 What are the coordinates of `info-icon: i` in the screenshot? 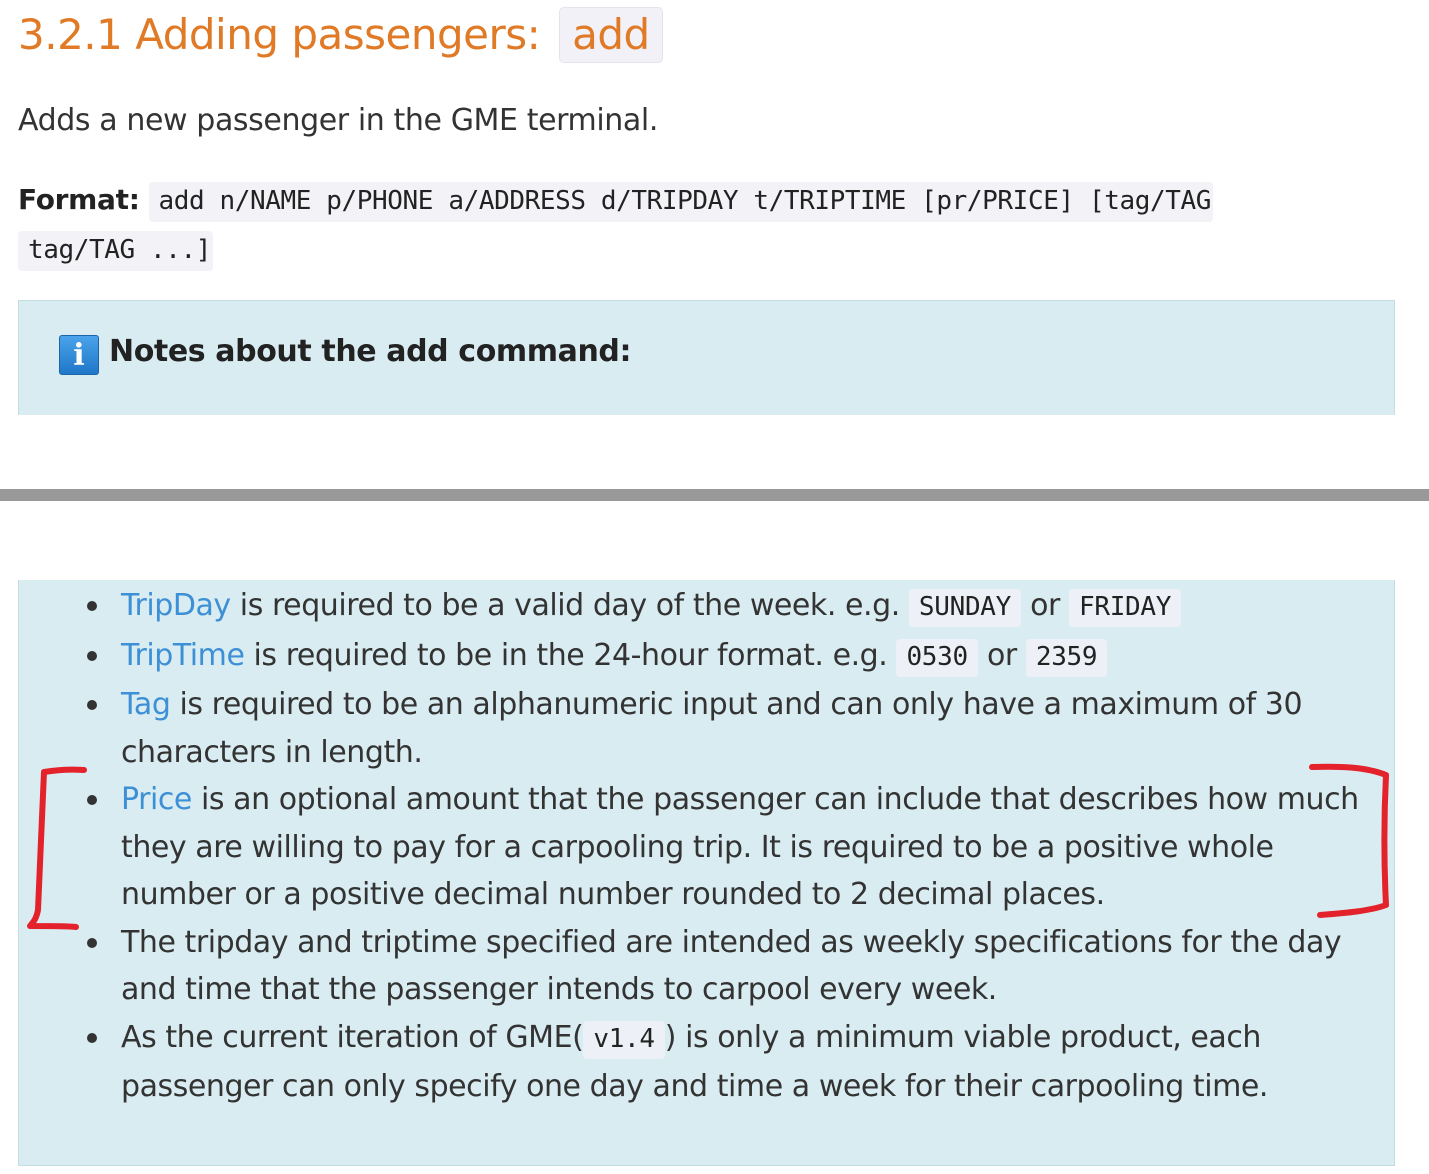 It's located at (79, 355).